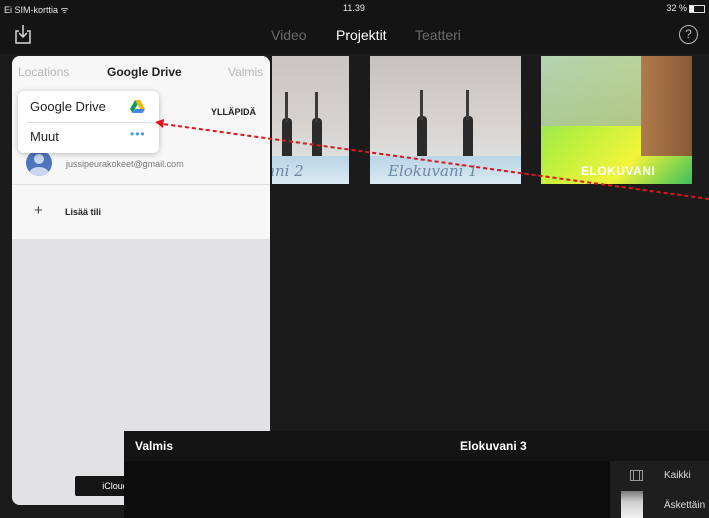 Image resolution: width=709 pixels, height=518 pixels. I want to click on status-bar: Ei SIM-korttia ᯤ 11.39 32 %, so click(354, 8).